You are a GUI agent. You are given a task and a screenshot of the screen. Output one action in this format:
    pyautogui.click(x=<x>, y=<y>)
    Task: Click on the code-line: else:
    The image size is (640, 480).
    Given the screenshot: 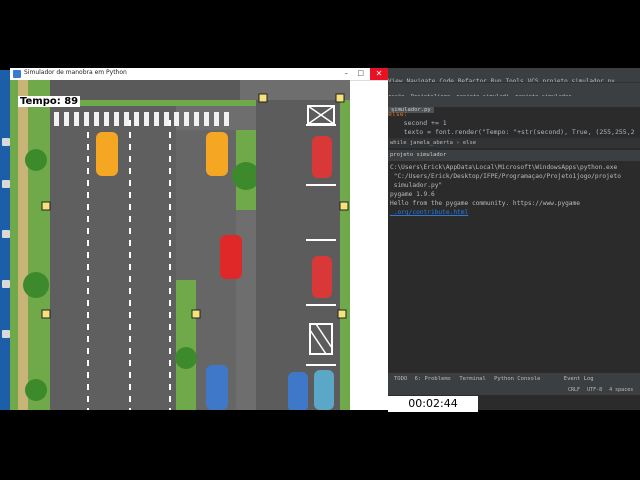 What is the action you would take?
    pyautogui.click(x=514, y=114)
    